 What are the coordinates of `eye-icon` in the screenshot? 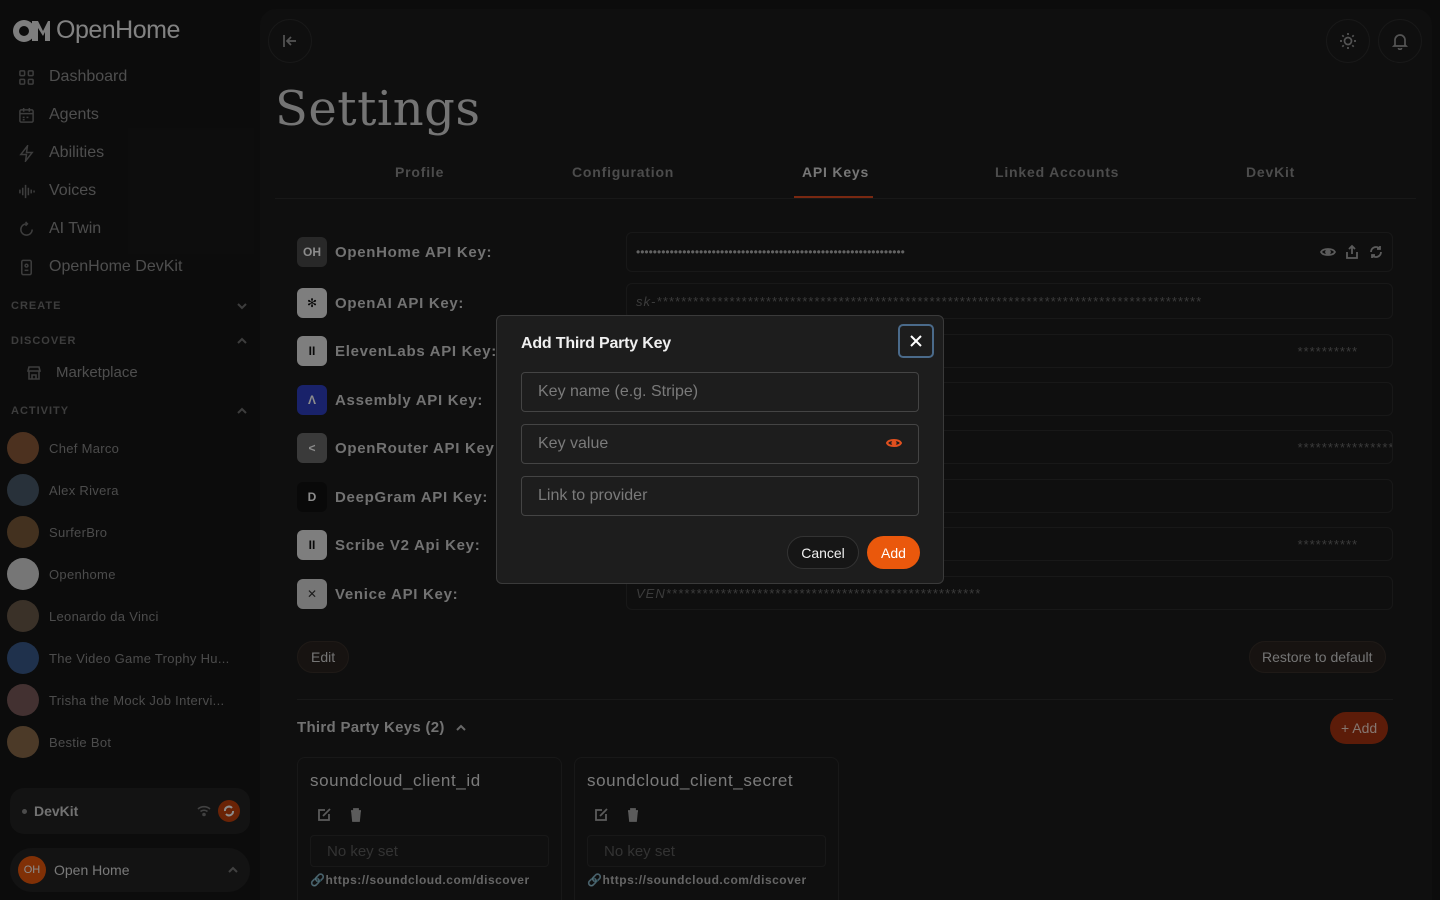 It's located at (894, 443).